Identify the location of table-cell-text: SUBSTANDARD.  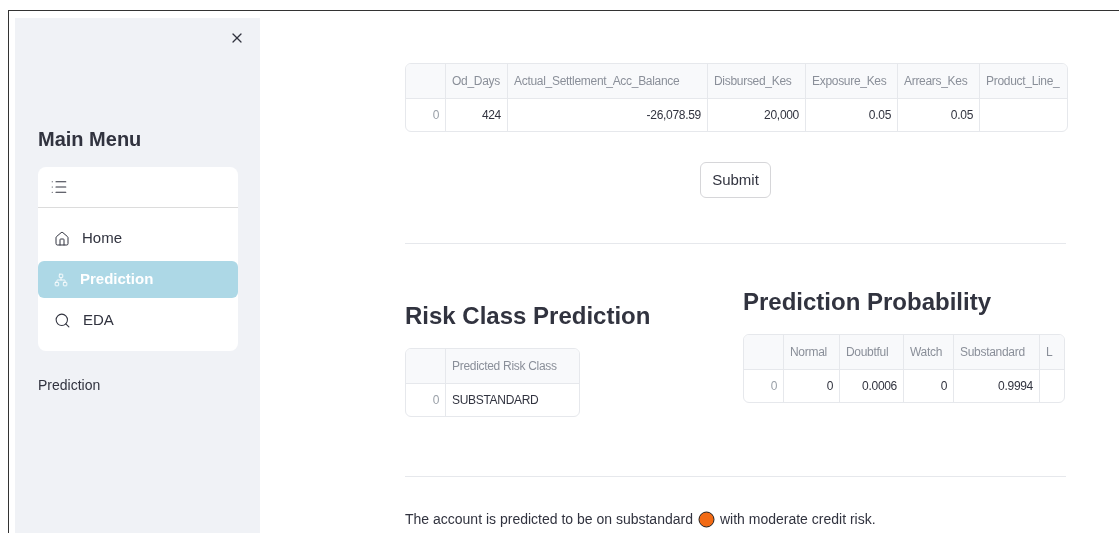
(495, 400).